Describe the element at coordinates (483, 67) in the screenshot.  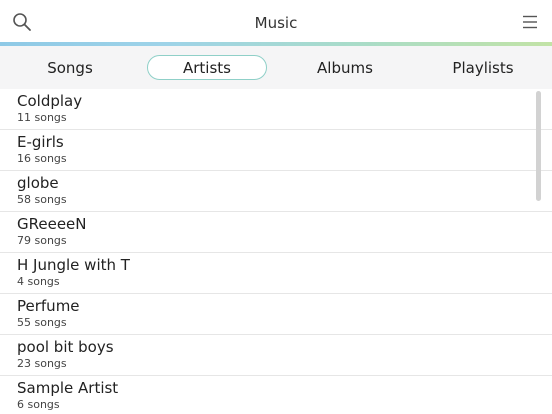
I see `tab-playlists: Playlists` at that location.